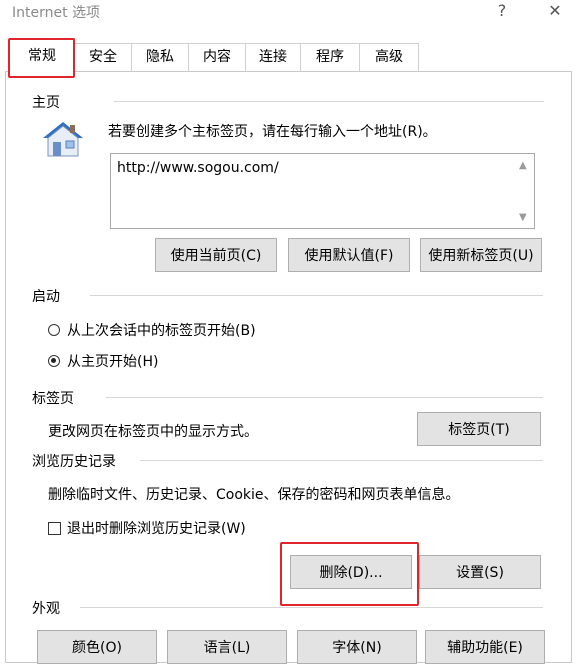  What do you see at coordinates (216, 255) in the screenshot?
I see `use-current-page-button: 使用当前页(C)` at bounding box center [216, 255].